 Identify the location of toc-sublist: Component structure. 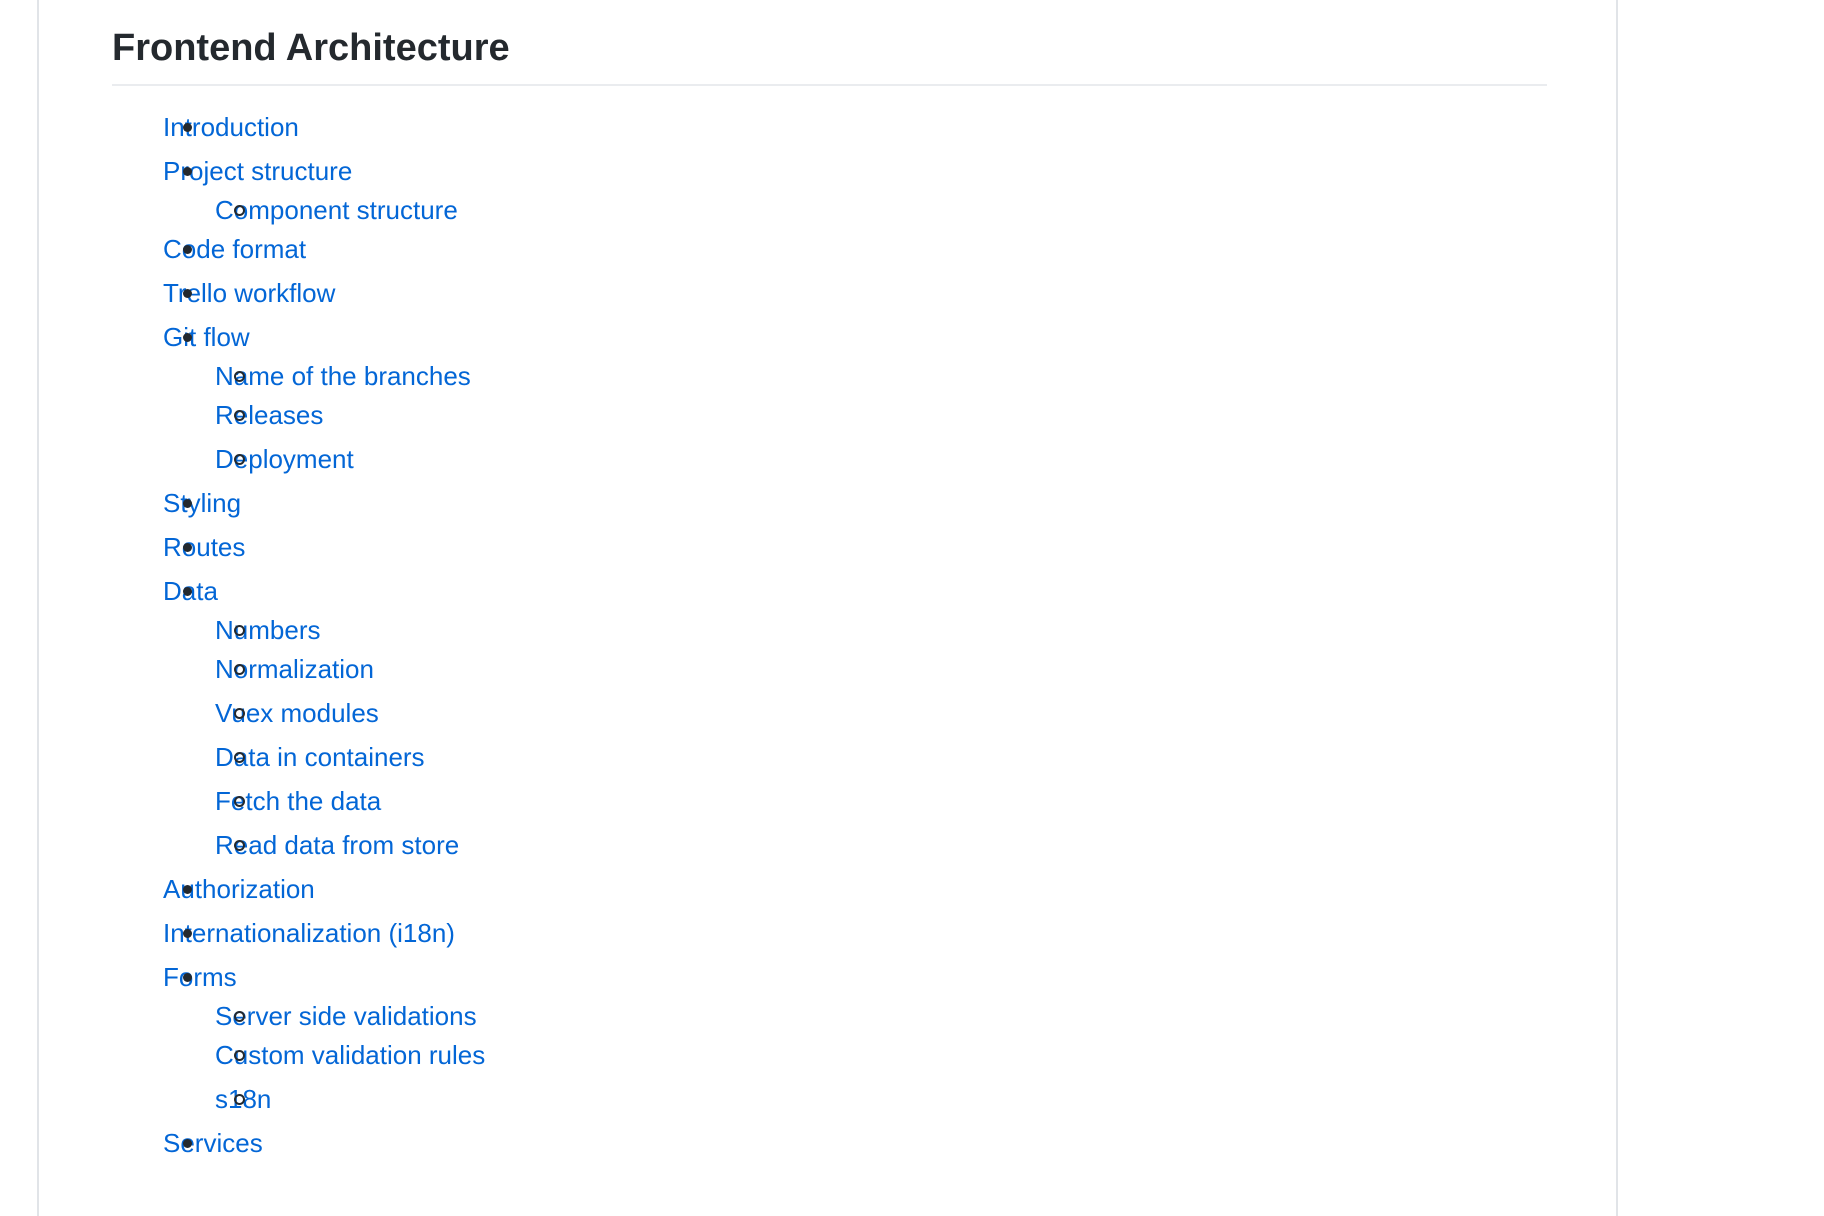
(855, 210).